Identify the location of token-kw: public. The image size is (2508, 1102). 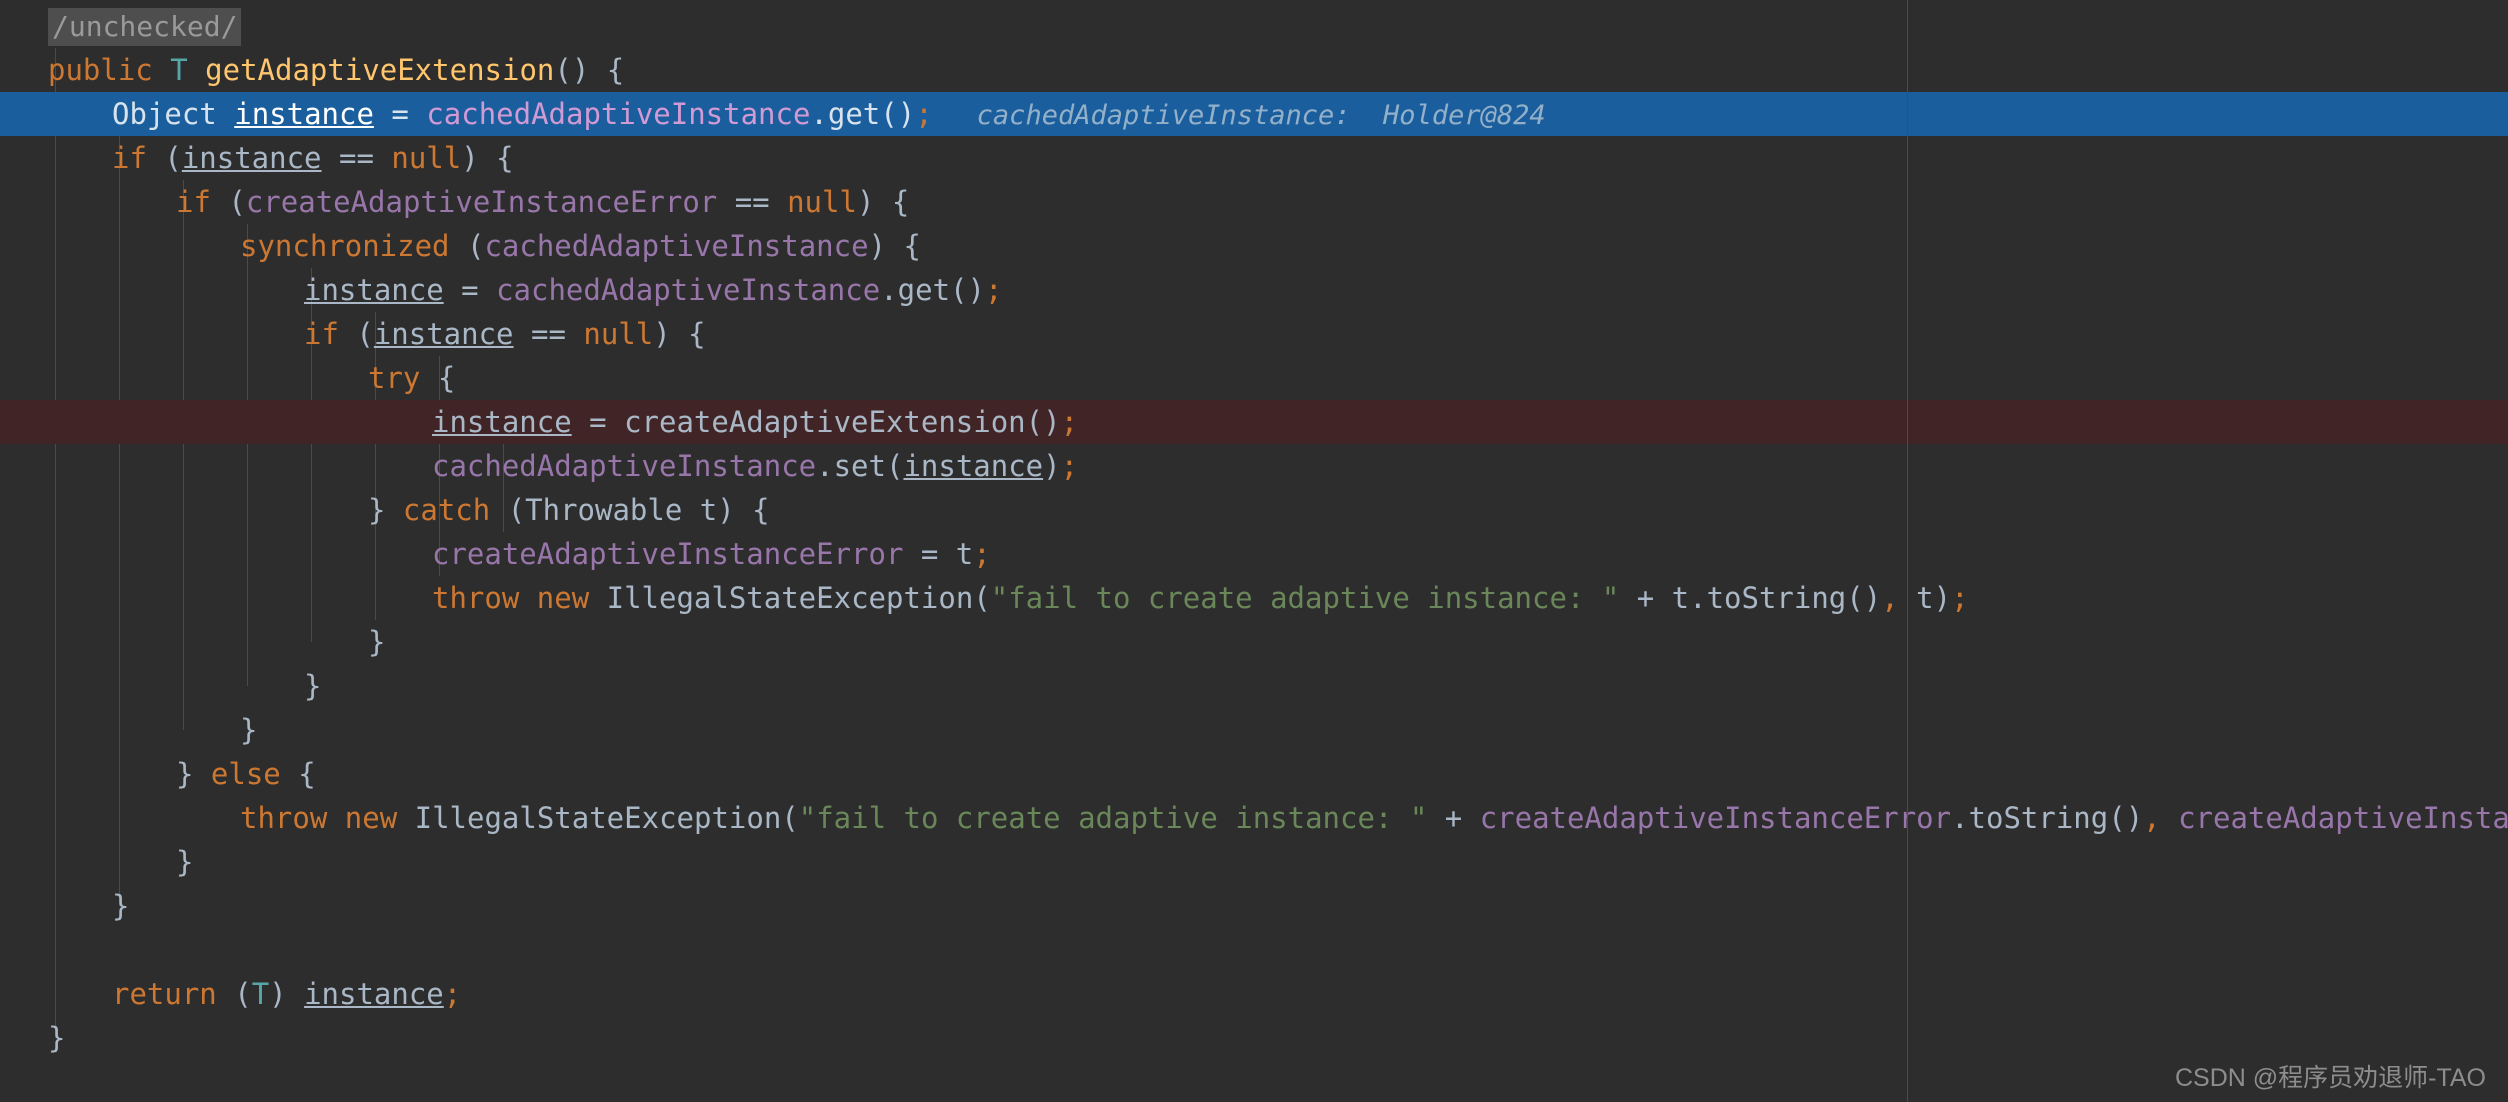
(100, 70).